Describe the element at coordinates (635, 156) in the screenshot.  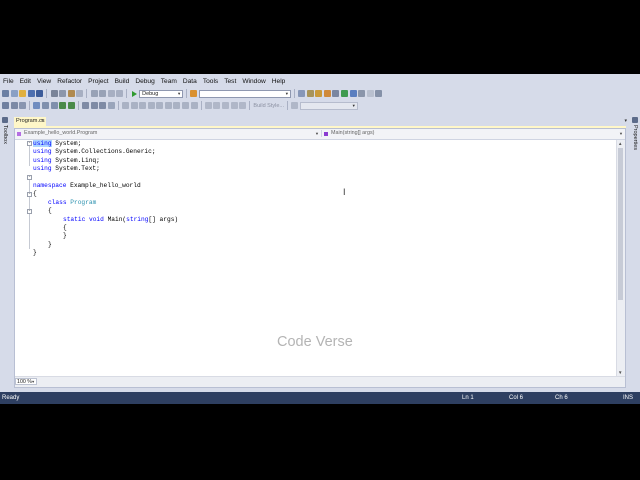
I see `properties-tool-window-tab: Properties` at that location.